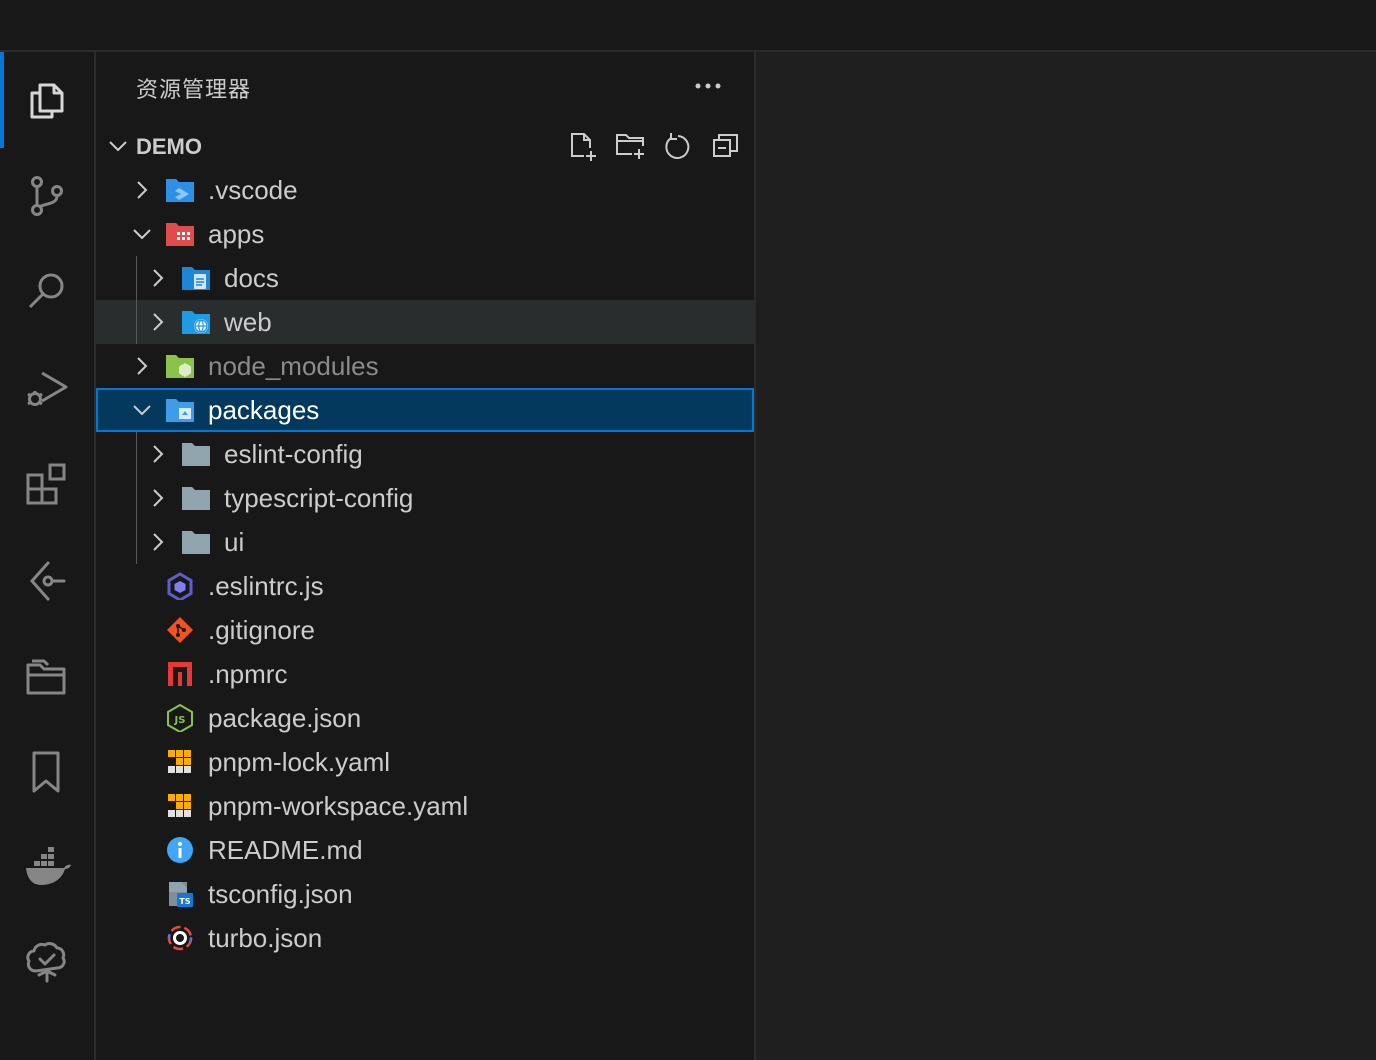  I want to click on tree-file-npmrc: .npmrc, so click(425, 674).